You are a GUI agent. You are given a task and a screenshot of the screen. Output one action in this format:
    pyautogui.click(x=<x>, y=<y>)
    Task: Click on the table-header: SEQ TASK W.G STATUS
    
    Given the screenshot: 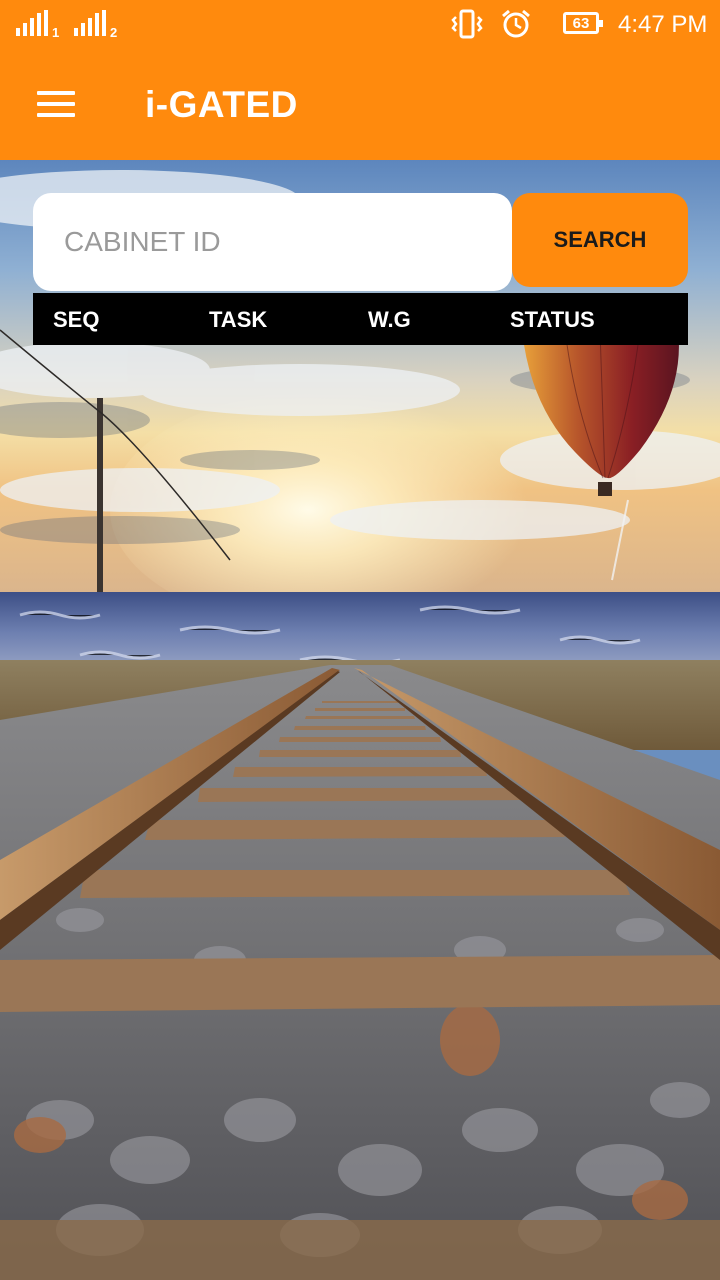 What is the action you would take?
    pyautogui.click(x=360, y=319)
    